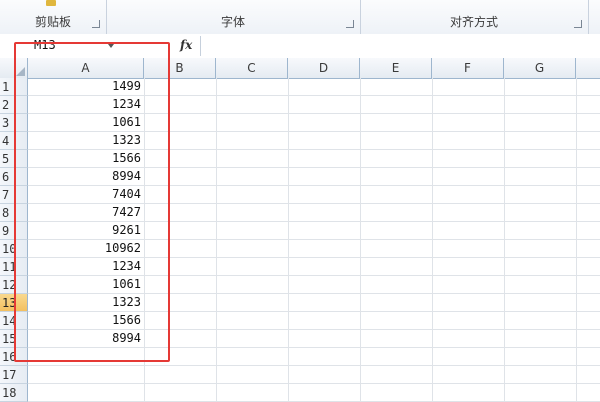 This screenshot has height=402, width=600. What do you see at coordinates (400, 46) in the screenshot?
I see `formula-input` at bounding box center [400, 46].